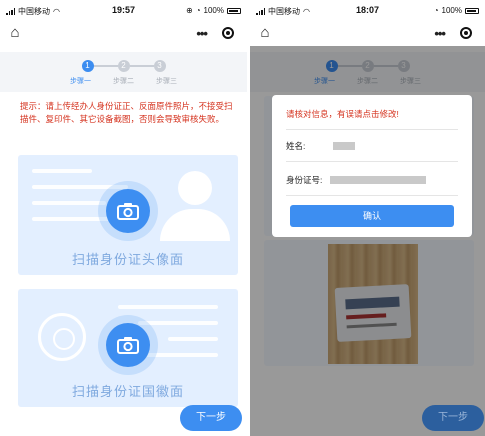  Describe the element at coordinates (87, 66) in the screenshot. I see `step-1-dot: 1` at that location.